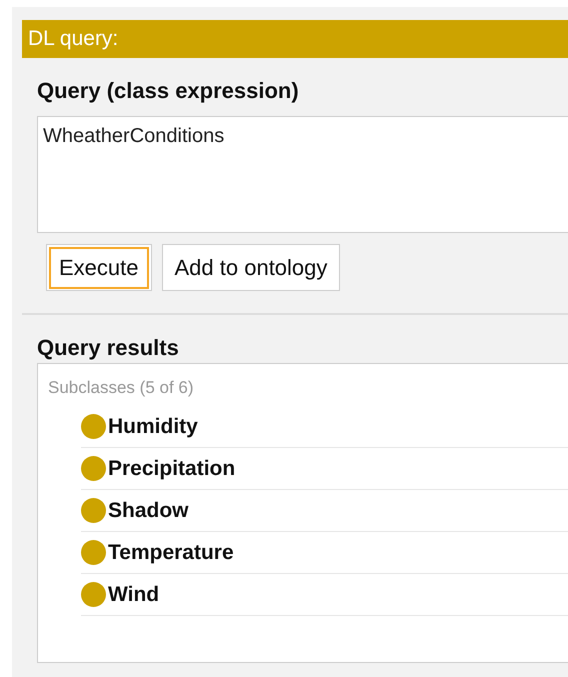  What do you see at coordinates (108, 348) in the screenshot?
I see `section-heading: Query results` at bounding box center [108, 348].